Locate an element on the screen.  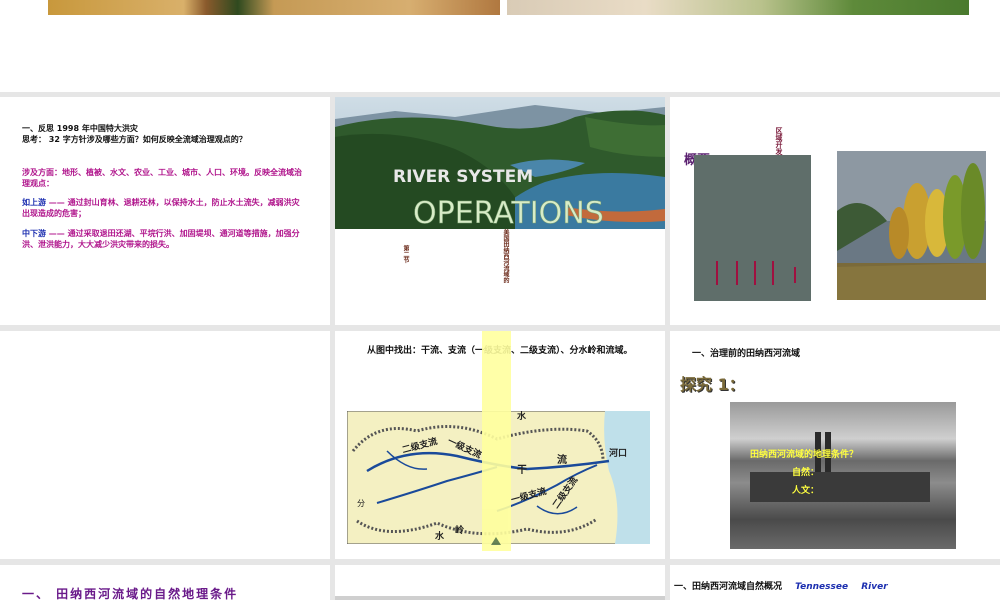
question-natural: 自然： is located at coordinates (806, 473).